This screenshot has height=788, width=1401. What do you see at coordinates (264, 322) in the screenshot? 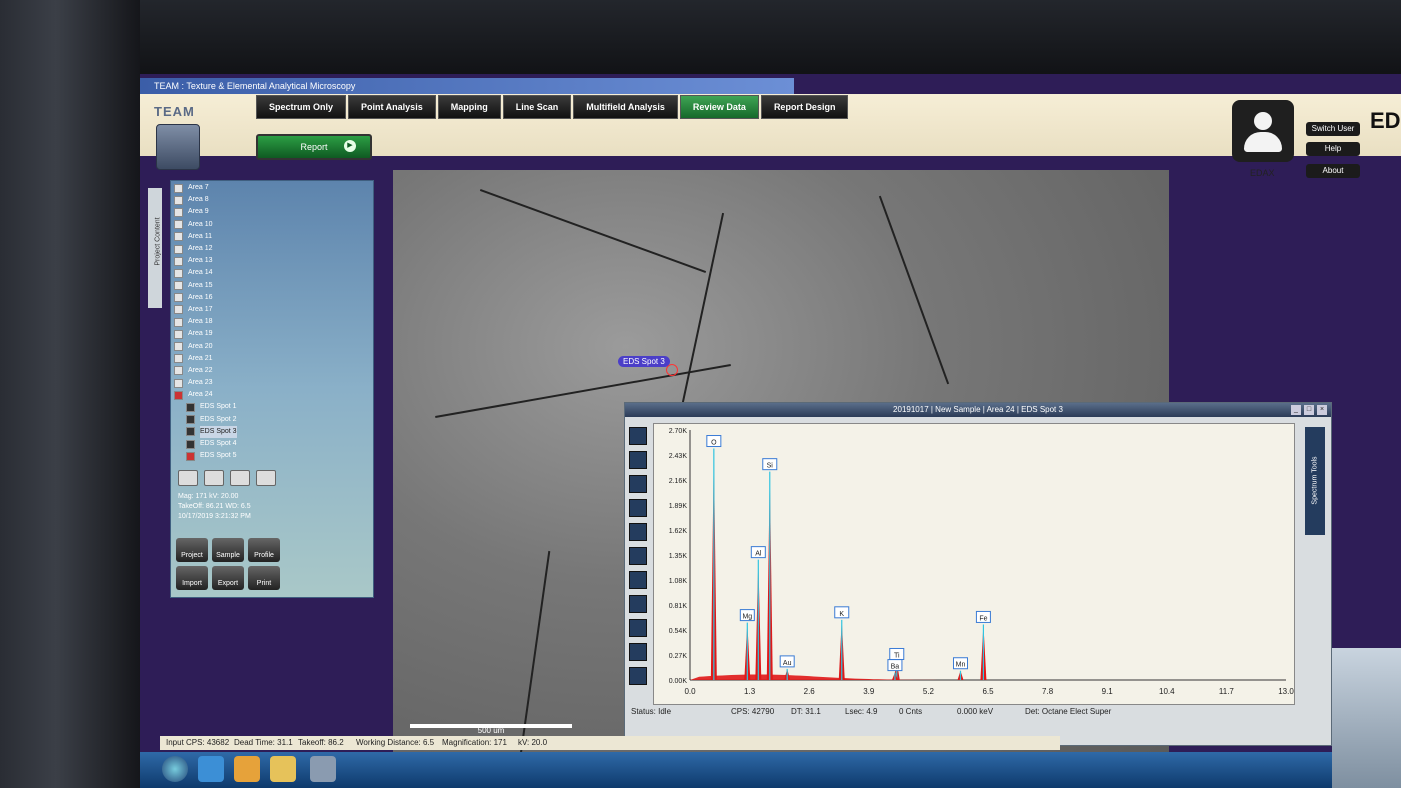
I see `tree-item: Area 18` at bounding box center [264, 322].